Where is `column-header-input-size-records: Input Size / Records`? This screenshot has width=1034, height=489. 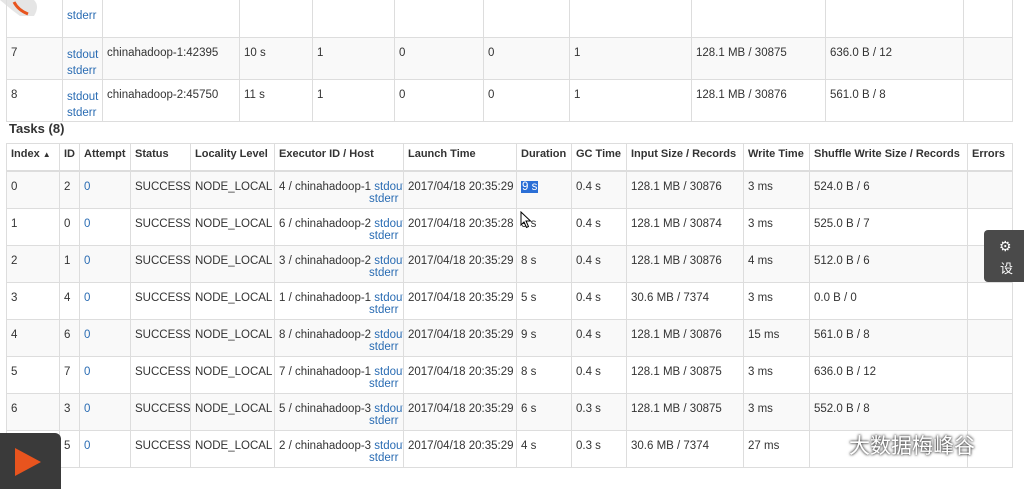
column-header-input-size-records: Input Size / Records is located at coordinates (685, 157).